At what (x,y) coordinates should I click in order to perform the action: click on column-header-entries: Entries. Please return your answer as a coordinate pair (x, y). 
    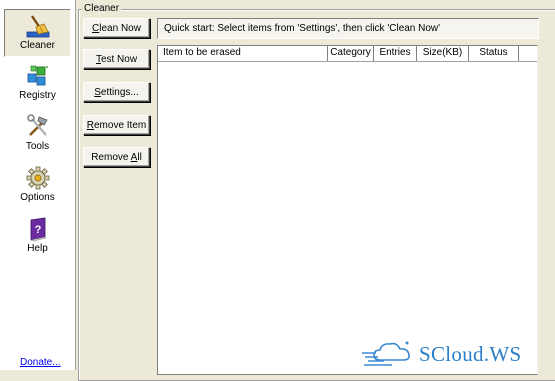
    Looking at the image, I should click on (395, 53).